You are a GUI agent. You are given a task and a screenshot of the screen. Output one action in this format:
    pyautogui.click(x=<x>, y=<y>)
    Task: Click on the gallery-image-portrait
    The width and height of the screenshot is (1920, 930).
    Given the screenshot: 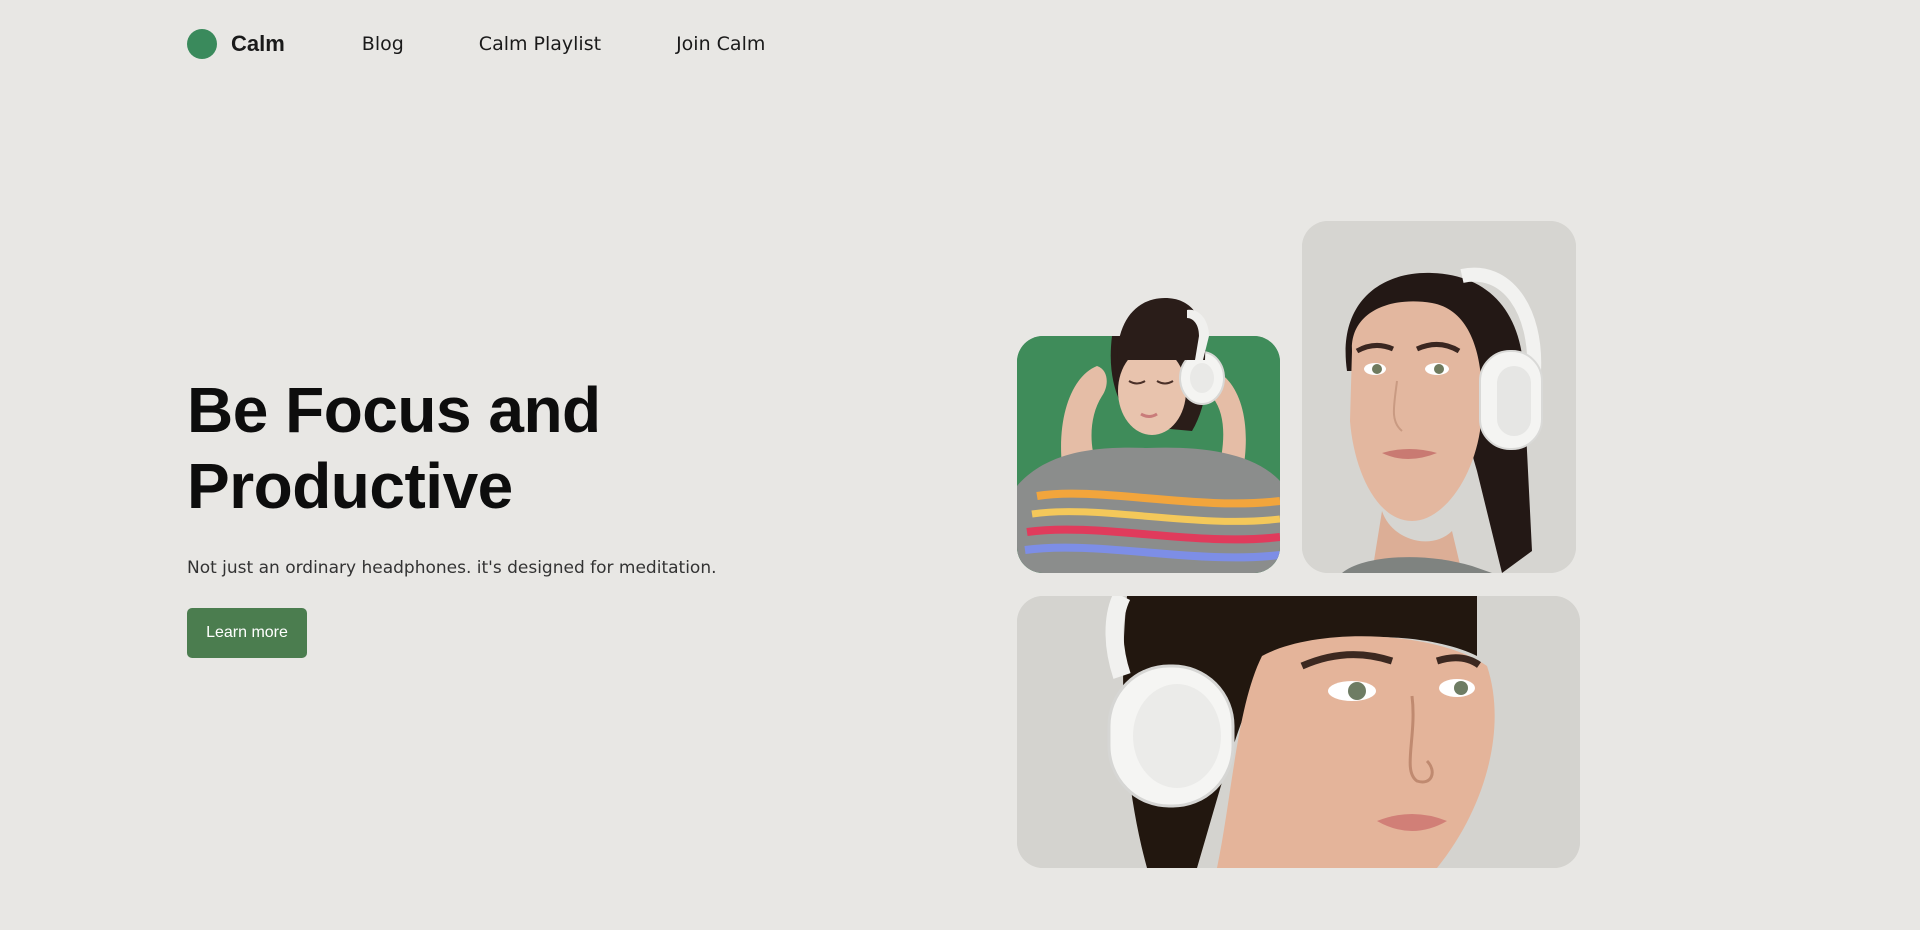 What is the action you would take?
    pyautogui.click(x=1439, y=397)
    